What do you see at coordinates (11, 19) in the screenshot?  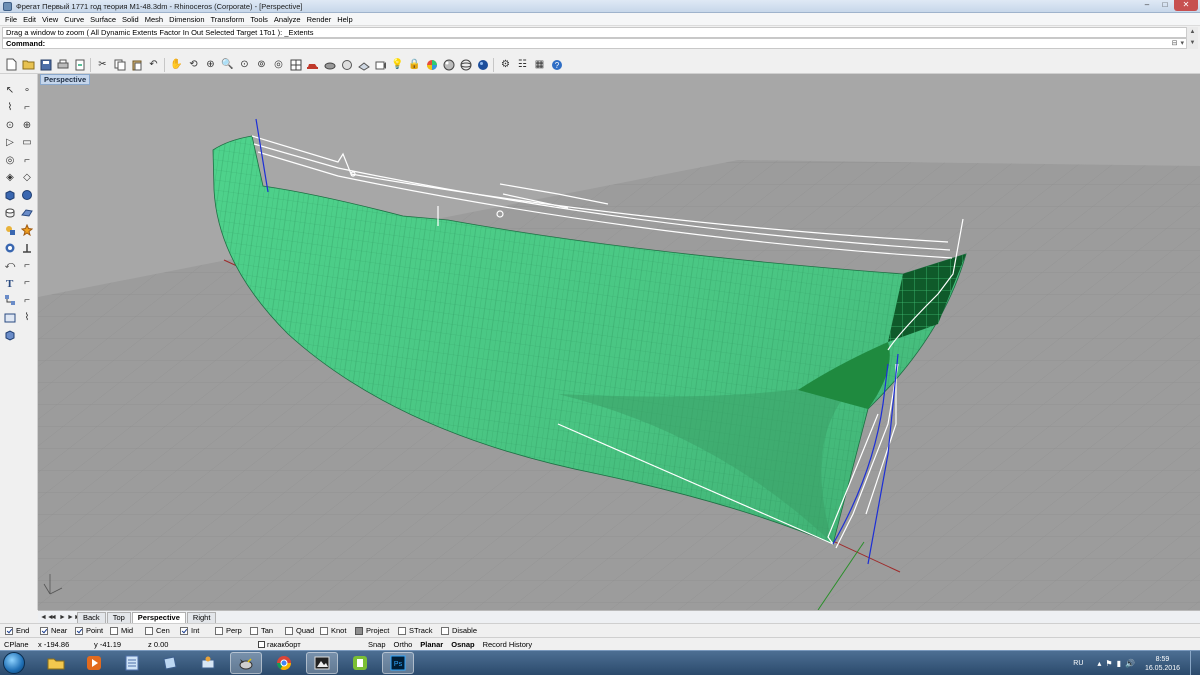 I see `menu-file: File` at bounding box center [11, 19].